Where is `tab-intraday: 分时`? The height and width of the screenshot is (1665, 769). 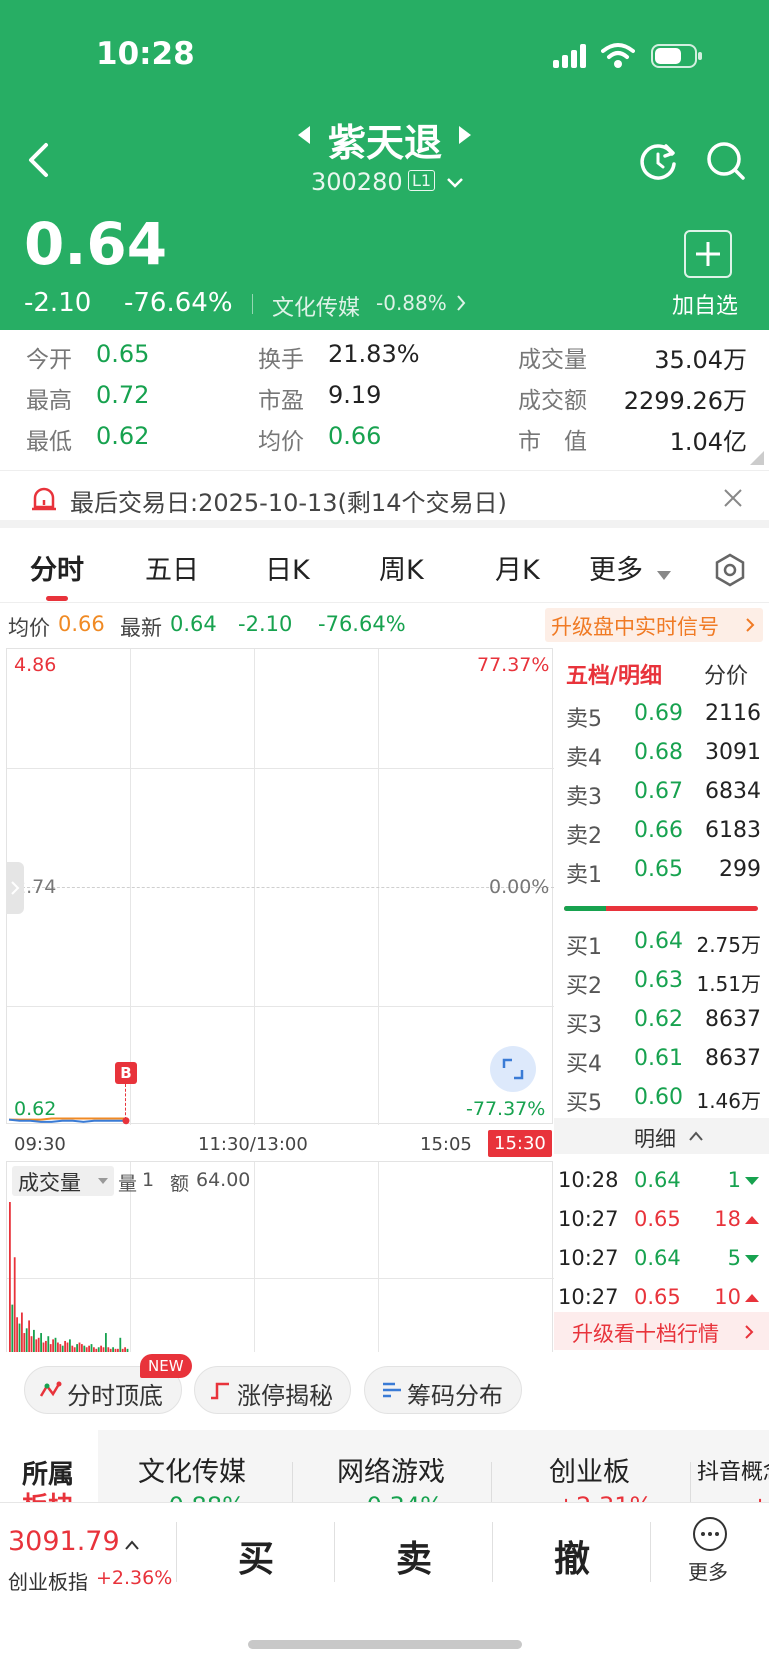 tab-intraday: 分时 is located at coordinates (57, 567).